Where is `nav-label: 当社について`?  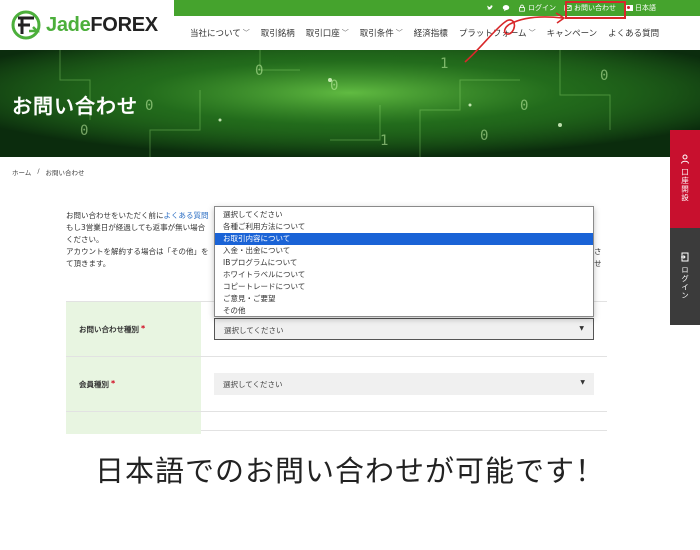 nav-label: 当社について is located at coordinates (215, 34).